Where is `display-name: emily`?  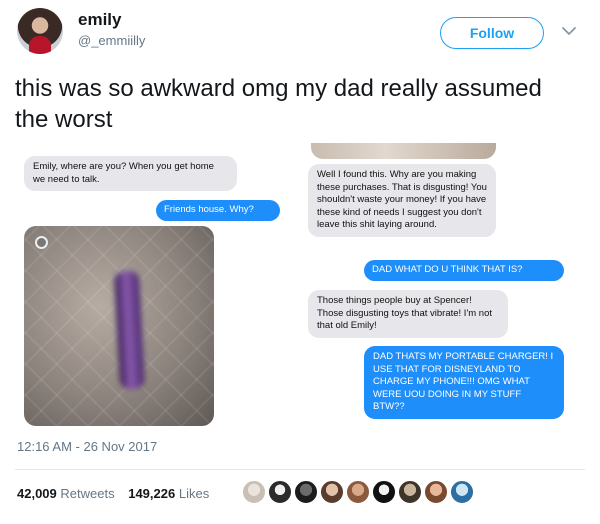 display-name: emily is located at coordinates (99, 20).